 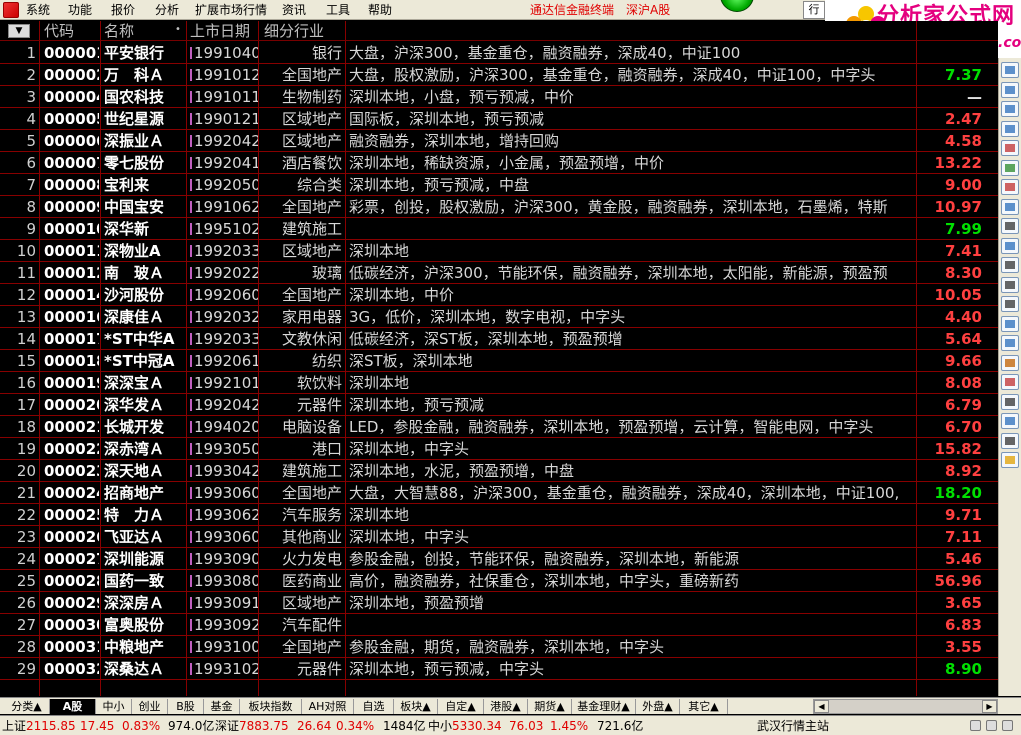 What do you see at coordinates (1010, 206) in the screenshot?
I see `list-icon` at bounding box center [1010, 206].